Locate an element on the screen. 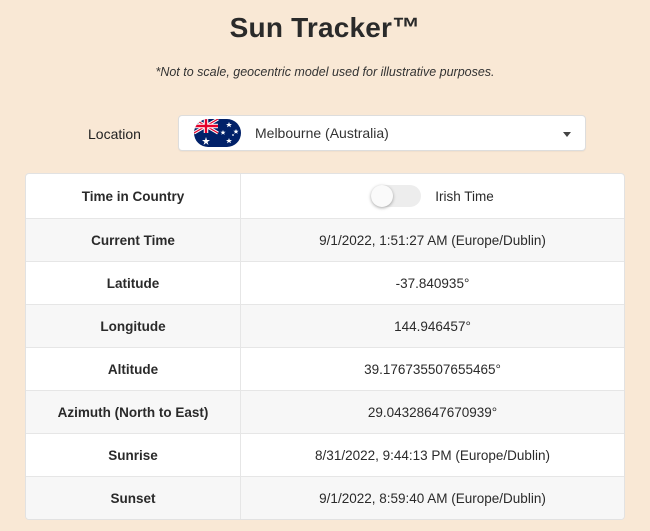 This screenshot has width=650, height=531. row-label: Azimuth (North to East) is located at coordinates (133, 412).